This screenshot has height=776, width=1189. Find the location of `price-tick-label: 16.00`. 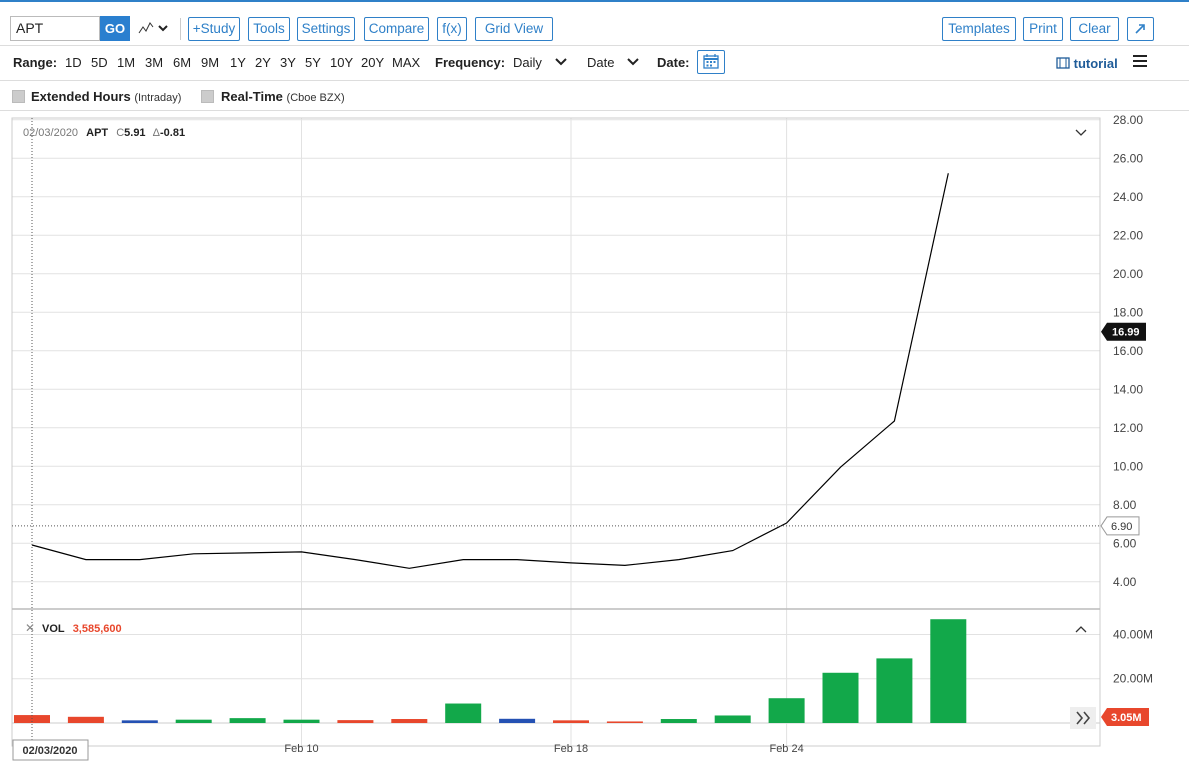

price-tick-label: 16.00 is located at coordinates (1128, 351).